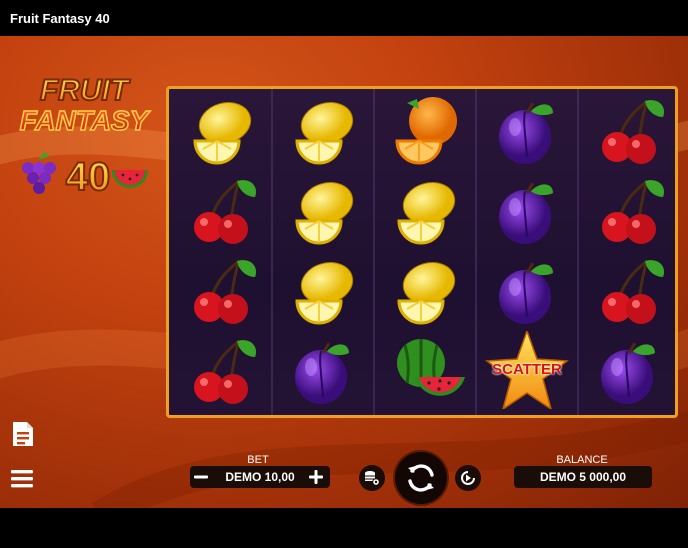  I want to click on watermelon-symbol, so click(425, 370).